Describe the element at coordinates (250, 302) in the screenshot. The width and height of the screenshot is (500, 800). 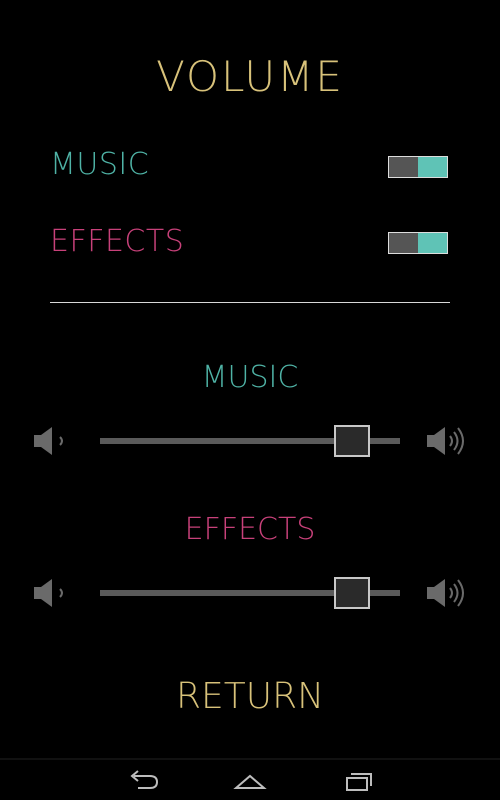
I see `section-divider` at that location.